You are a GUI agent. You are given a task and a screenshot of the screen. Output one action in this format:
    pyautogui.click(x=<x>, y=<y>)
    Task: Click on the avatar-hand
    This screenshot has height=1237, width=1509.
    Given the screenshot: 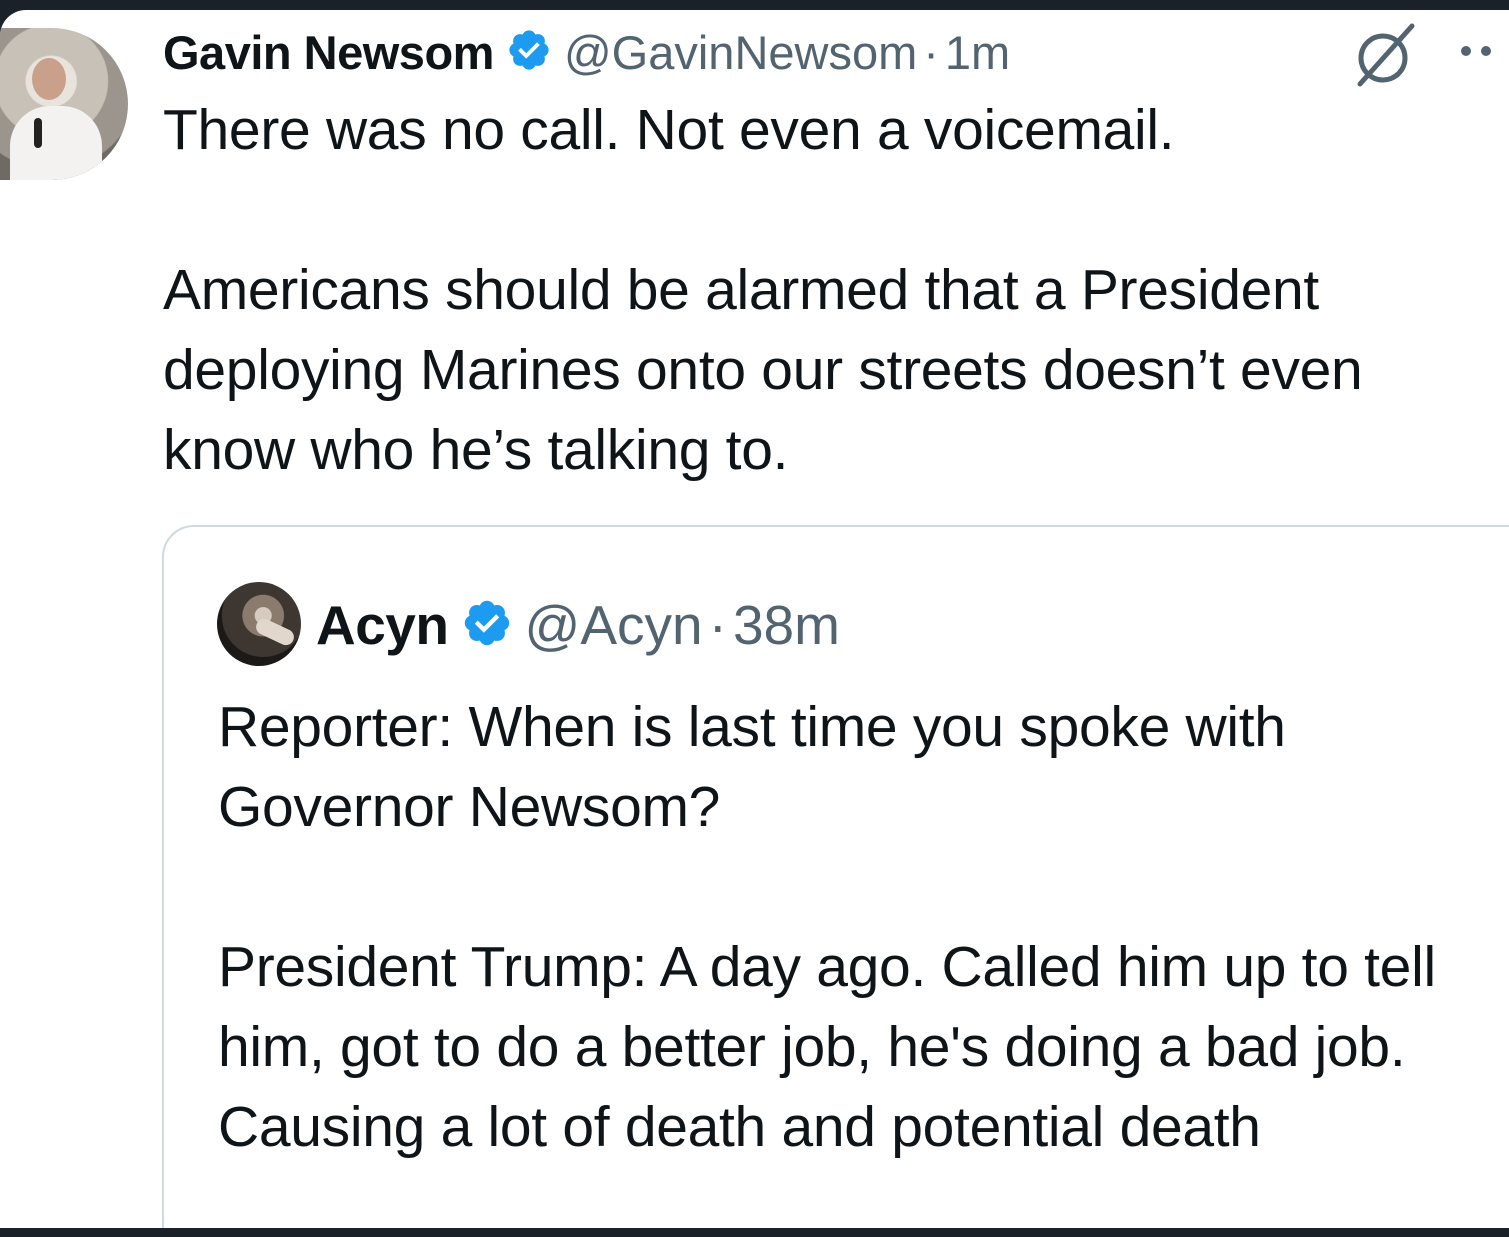 What is the action you would take?
    pyautogui.click(x=275, y=632)
    